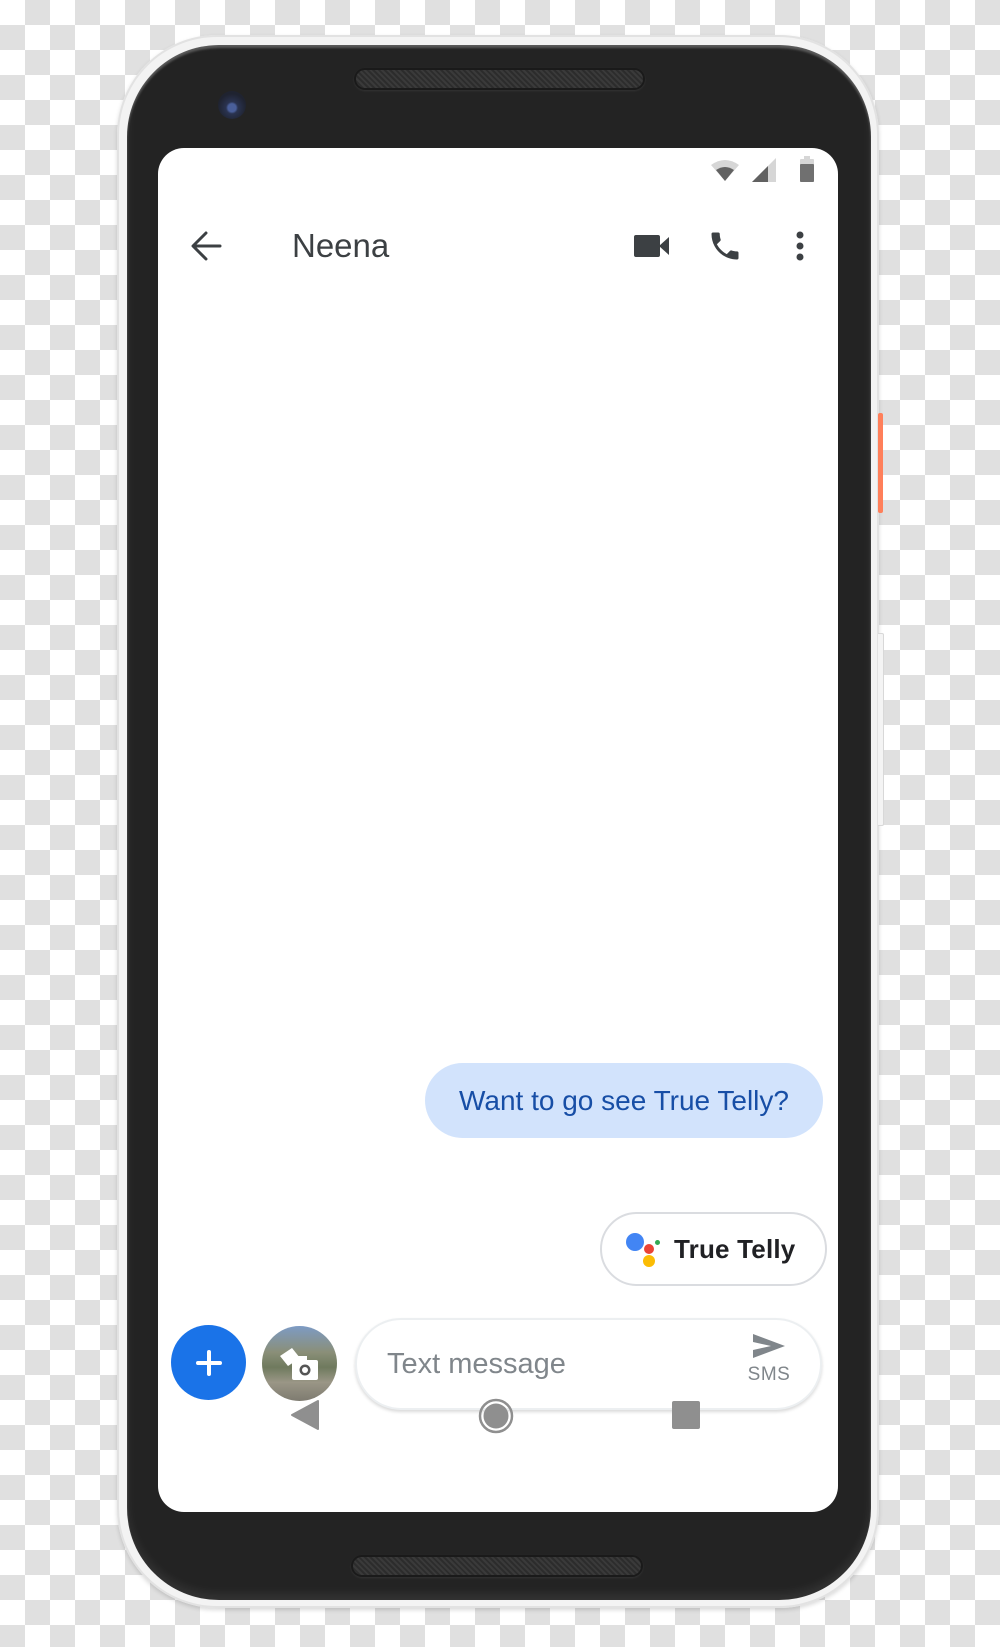 The height and width of the screenshot is (1647, 1000). What do you see at coordinates (499, 79) in the screenshot?
I see `earpiece-speaker` at bounding box center [499, 79].